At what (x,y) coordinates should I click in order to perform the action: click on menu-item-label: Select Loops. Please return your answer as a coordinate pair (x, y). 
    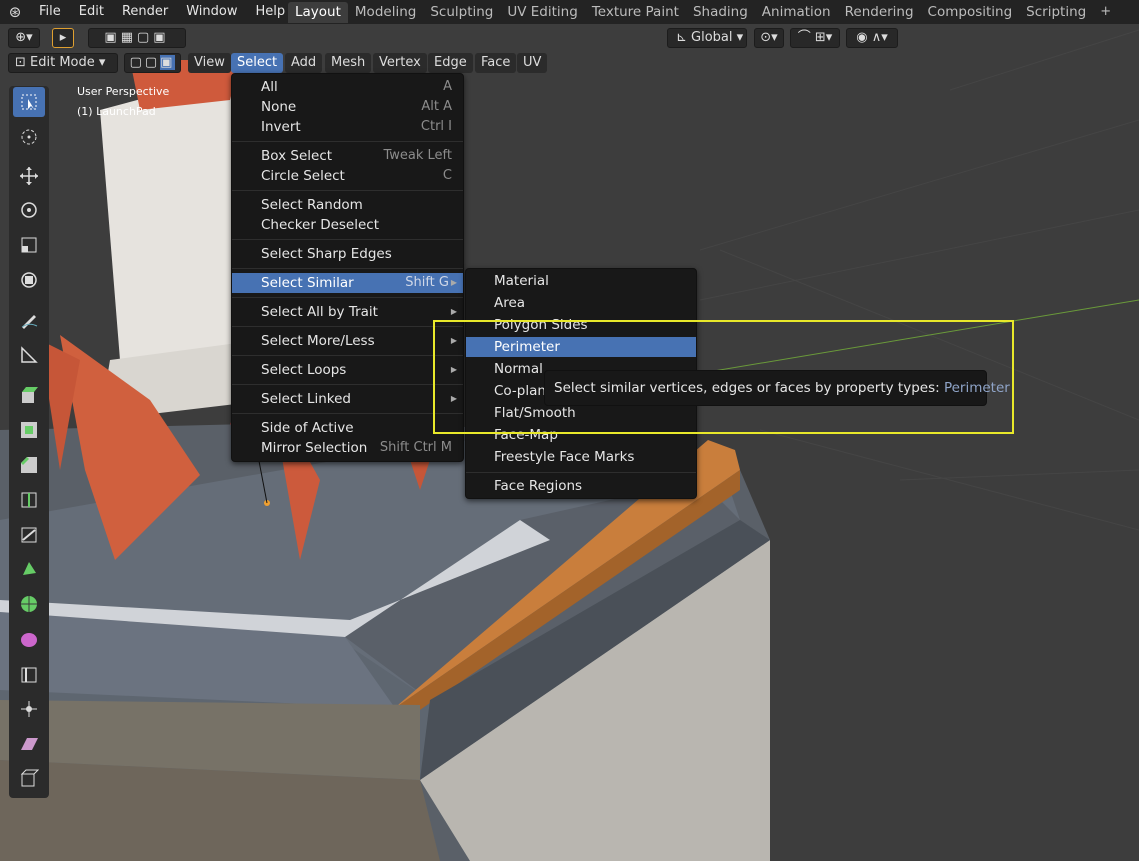
    Looking at the image, I should click on (304, 370).